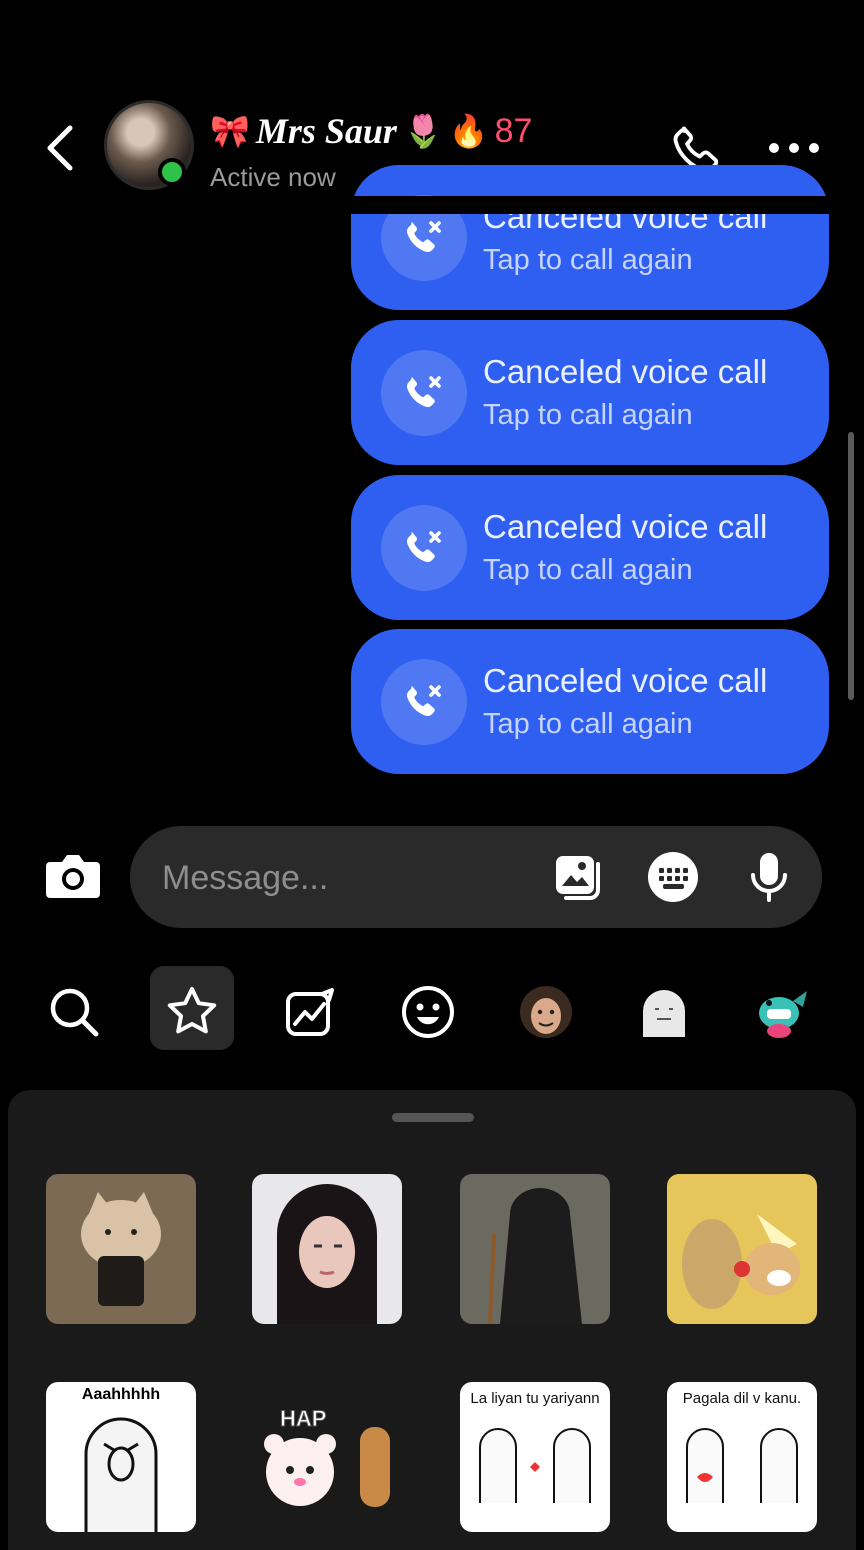 The image size is (864, 1550). I want to click on cat-sticker, so click(121, 1249).